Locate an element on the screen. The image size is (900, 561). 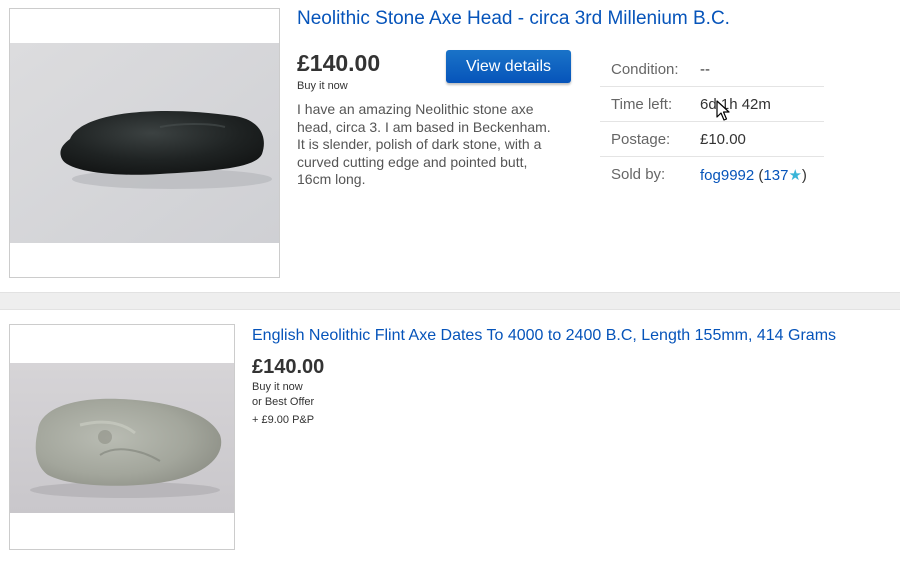
listing-2-postage: + £9.00 P&P is located at coordinates (283, 420).